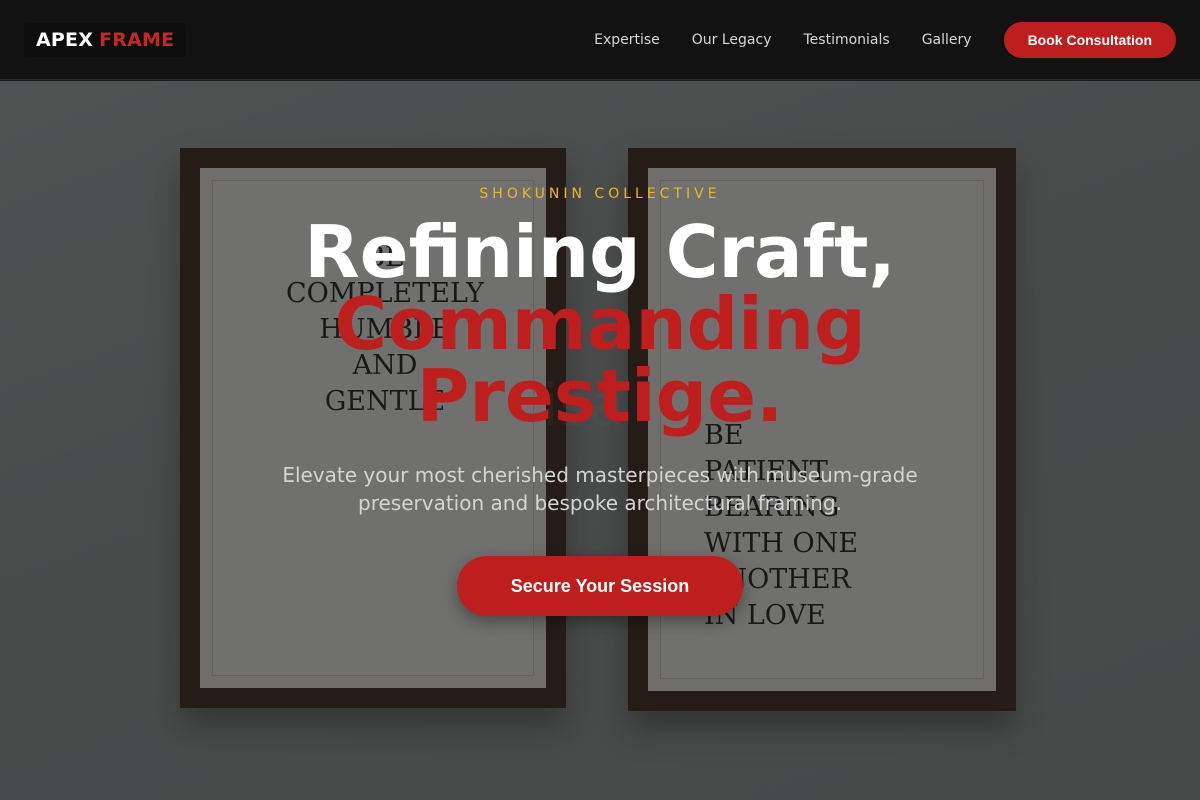  Describe the element at coordinates (732, 40) in the screenshot. I see `nav-link-our-legacy: Our Legacy` at that location.